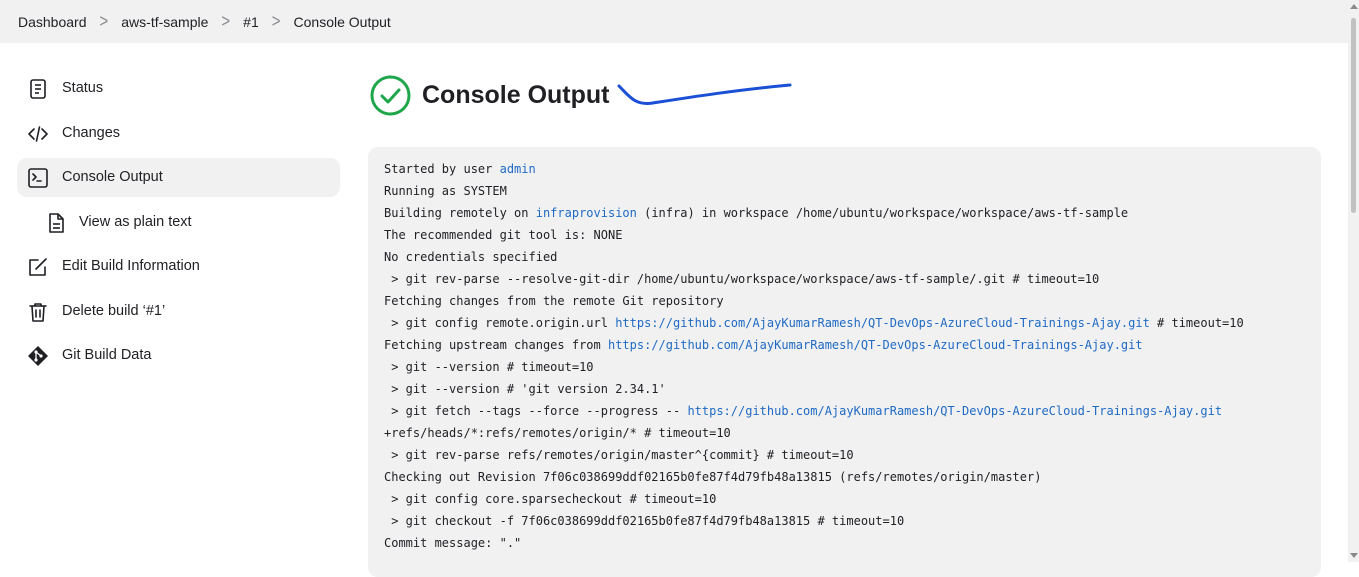 Image resolution: width=1359 pixels, height=577 pixels. I want to click on scroll-thumb, so click(1353, 115).